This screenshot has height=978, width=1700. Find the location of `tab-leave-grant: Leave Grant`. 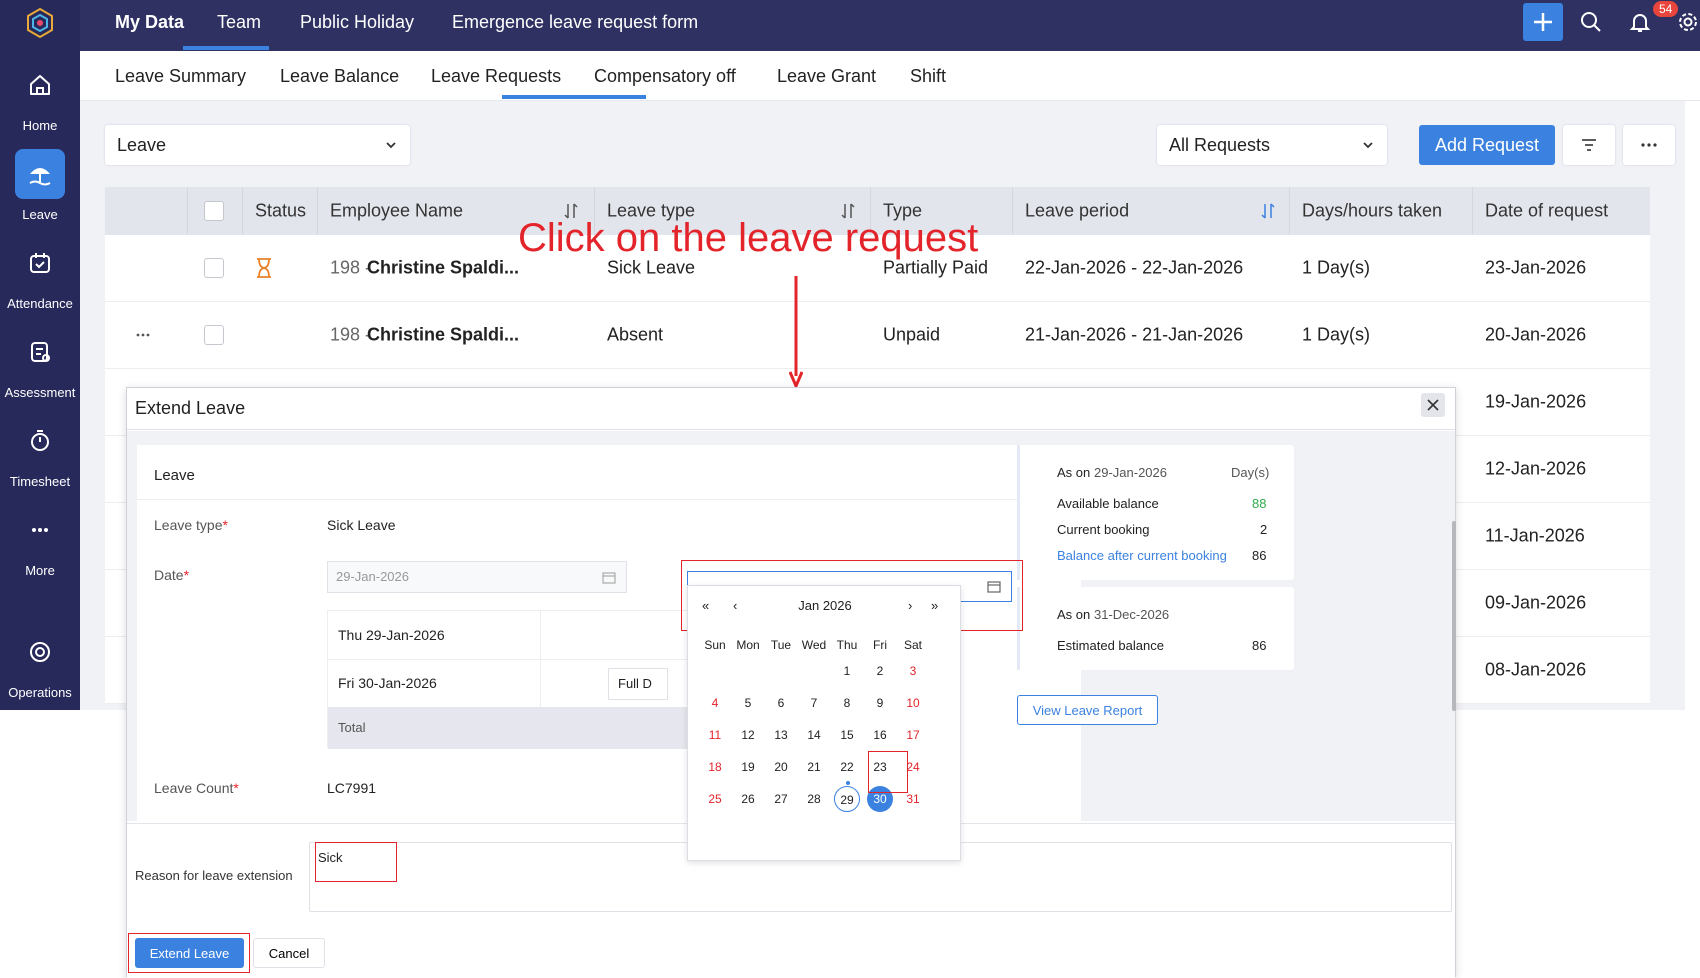

tab-leave-grant: Leave Grant is located at coordinates (826, 76).